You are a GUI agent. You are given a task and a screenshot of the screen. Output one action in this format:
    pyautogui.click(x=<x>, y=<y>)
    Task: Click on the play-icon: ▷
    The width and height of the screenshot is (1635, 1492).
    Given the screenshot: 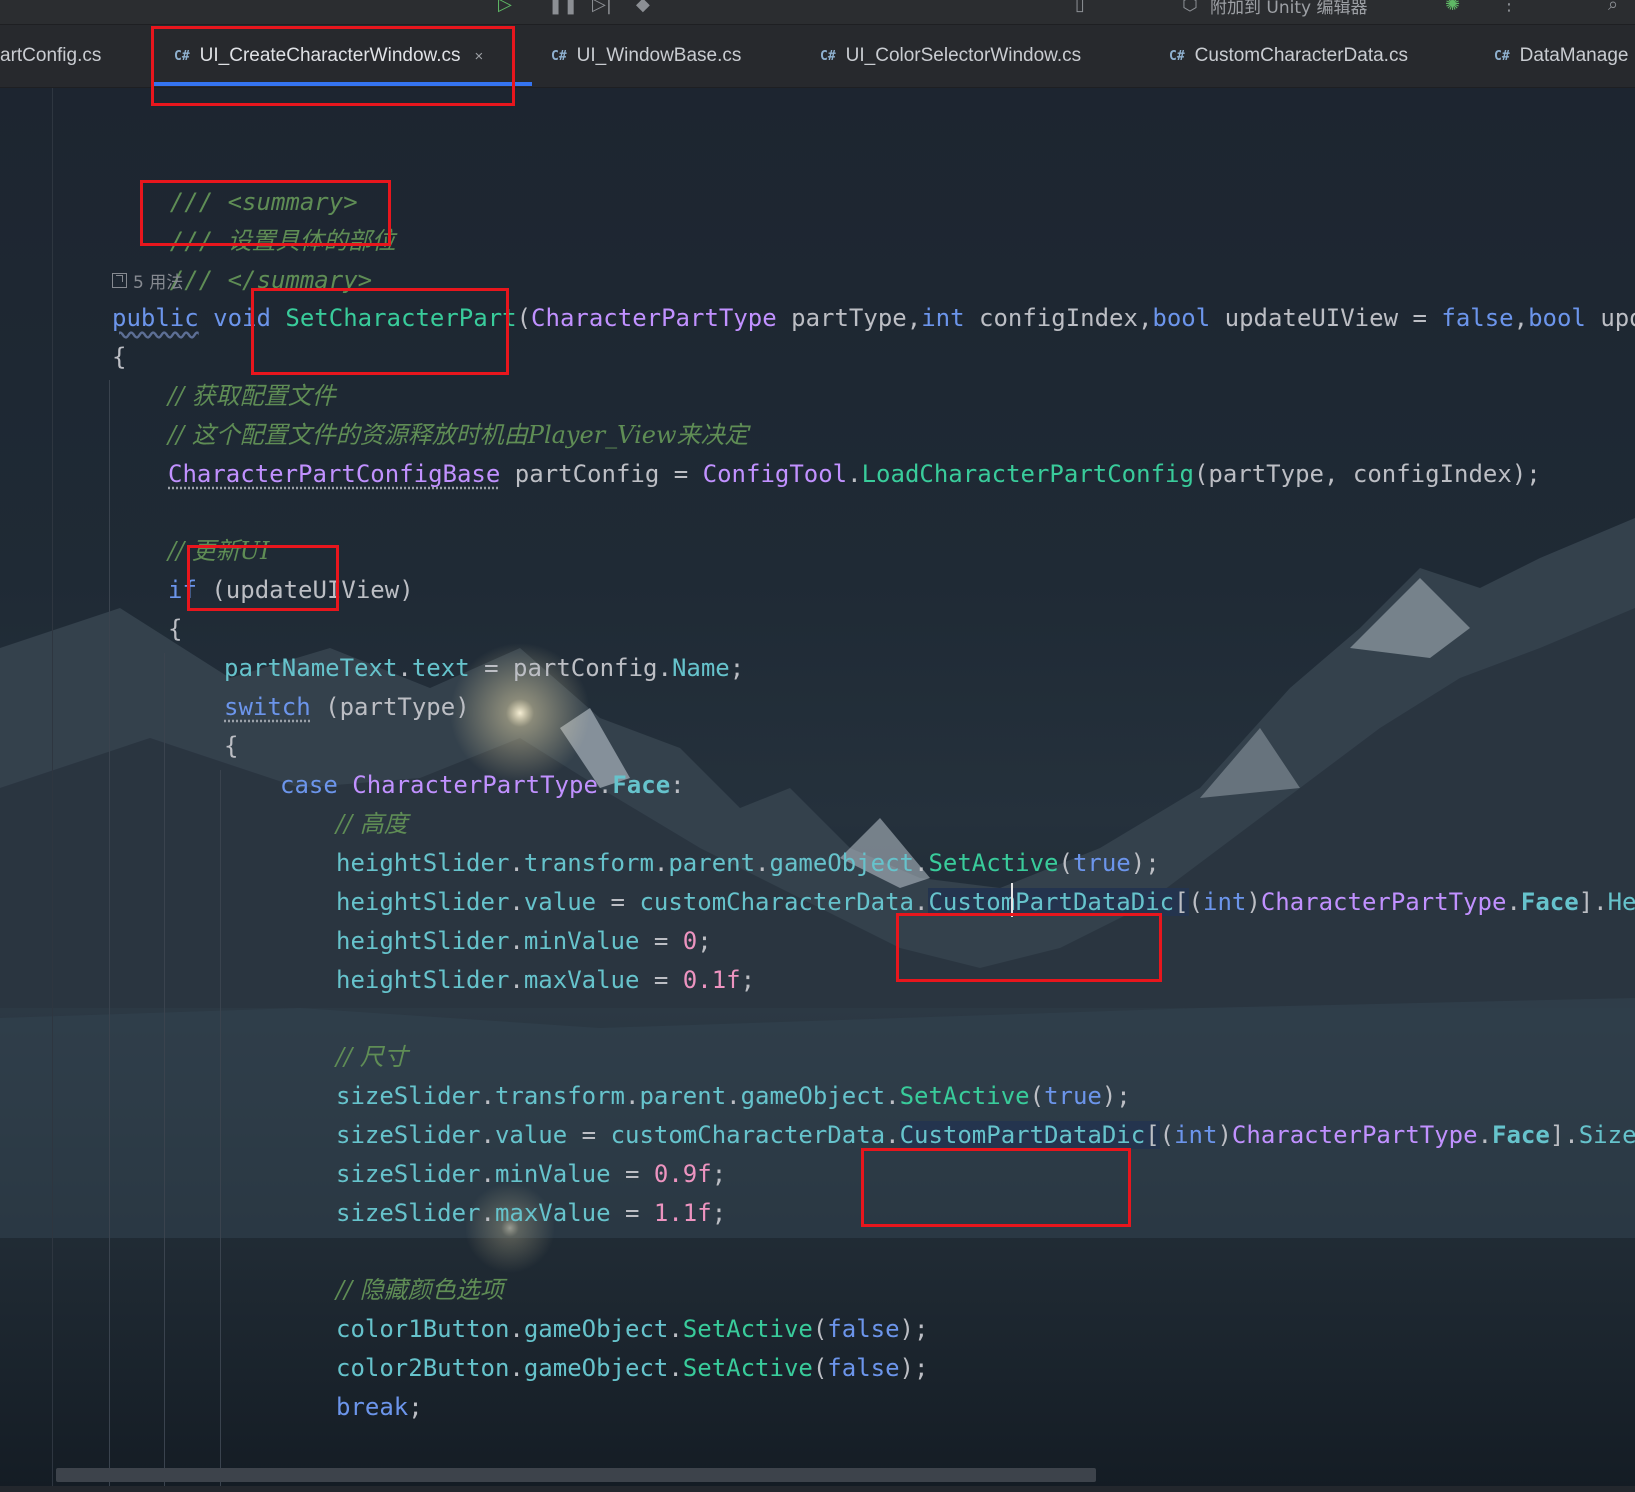 What is the action you would take?
    pyautogui.click(x=505, y=7)
    